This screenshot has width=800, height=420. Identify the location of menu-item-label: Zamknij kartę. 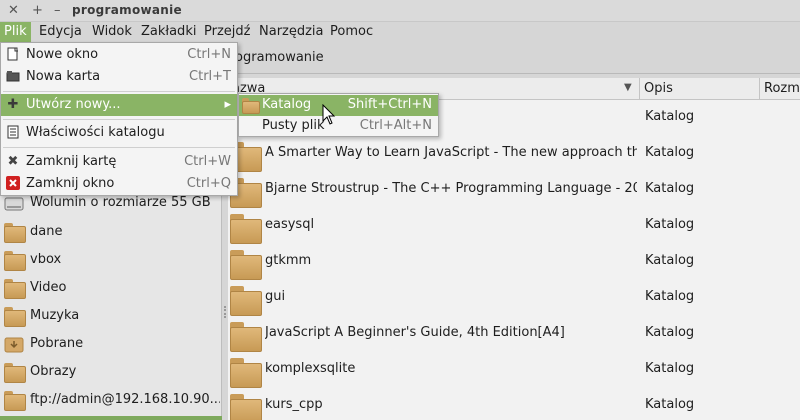
(71, 161).